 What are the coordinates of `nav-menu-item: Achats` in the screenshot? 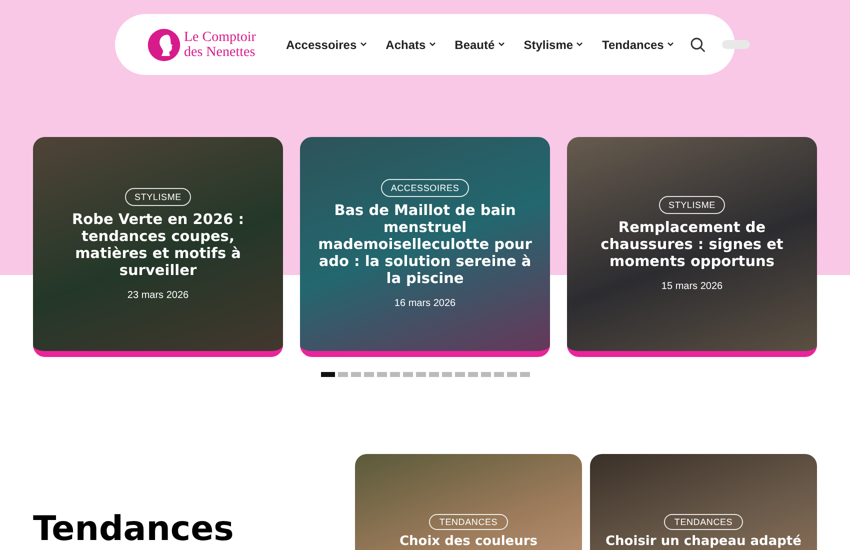 It's located at (411, 45).